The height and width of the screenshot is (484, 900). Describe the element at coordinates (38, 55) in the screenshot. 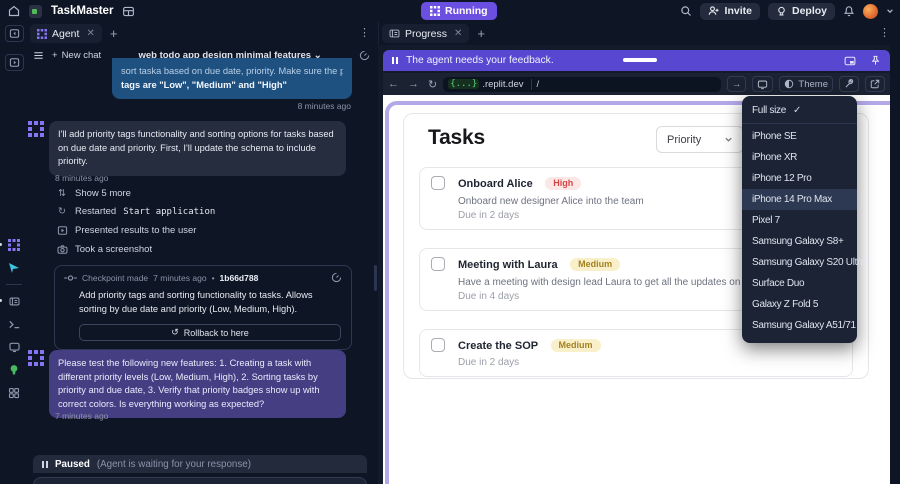

I see `hamburger-menu-icon` at that location.